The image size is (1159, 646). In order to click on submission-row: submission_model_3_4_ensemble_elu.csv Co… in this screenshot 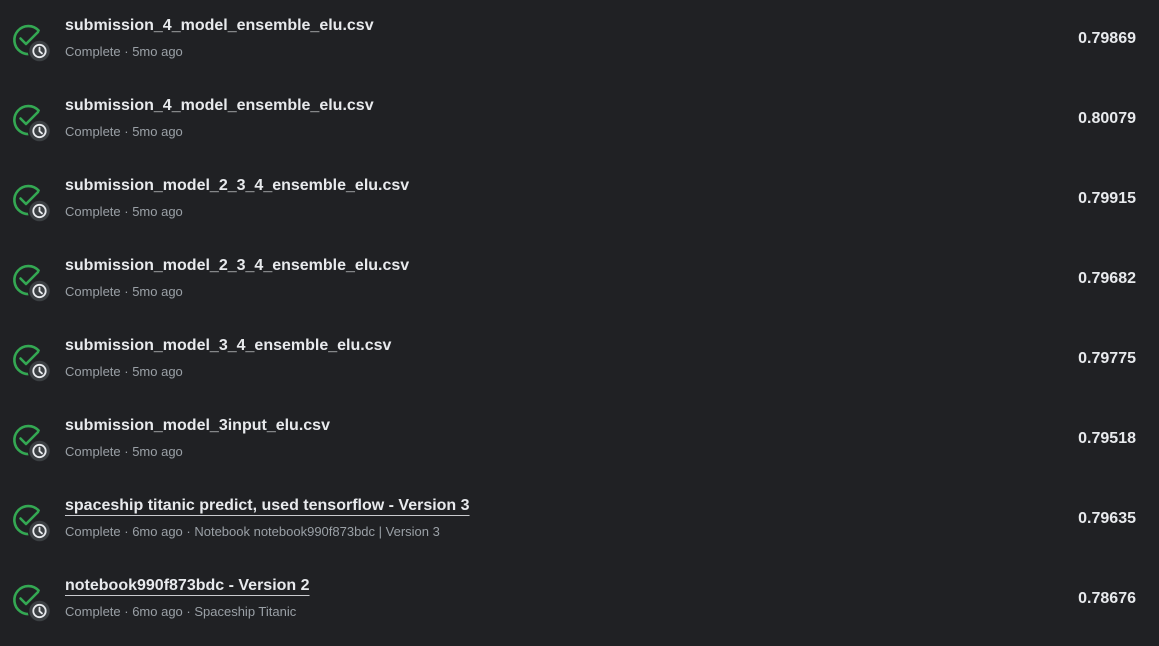, I will do `click(579, 360)`.